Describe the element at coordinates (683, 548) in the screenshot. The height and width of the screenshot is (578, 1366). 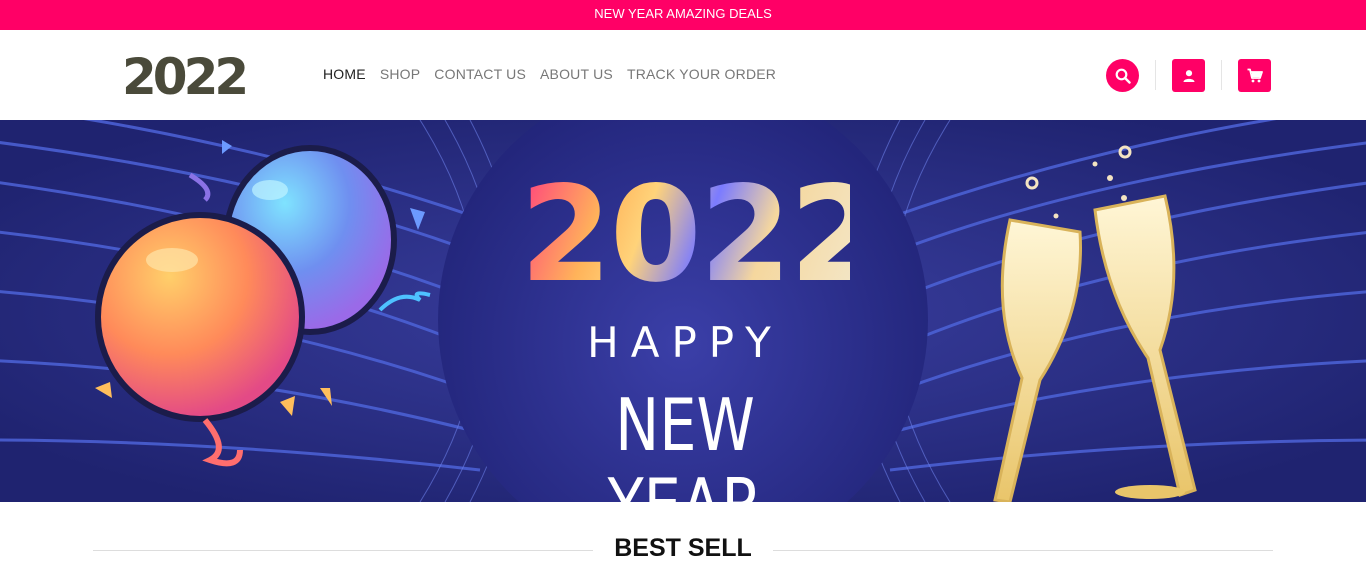
I see `section-title: BEST SELL` at that location.